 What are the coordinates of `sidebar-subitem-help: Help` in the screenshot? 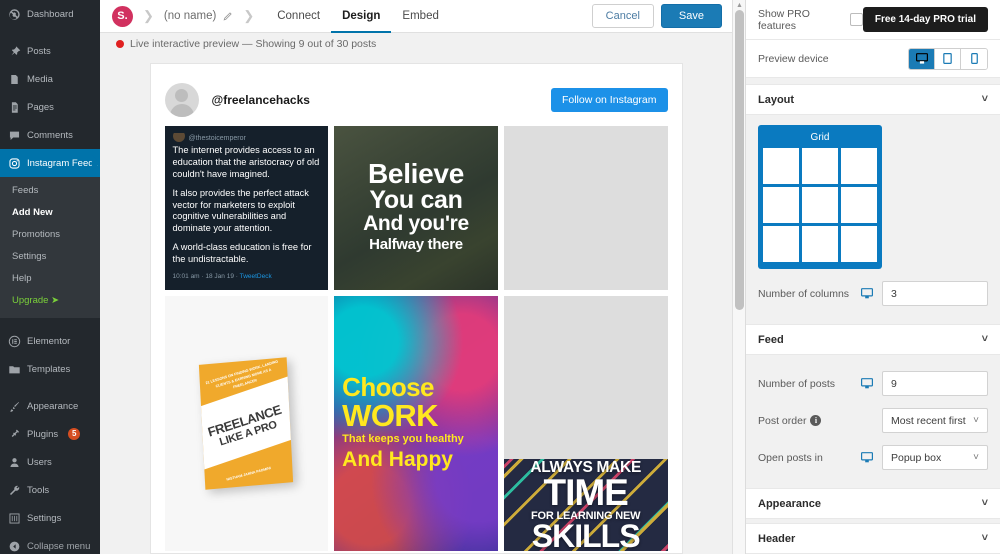 It's located at (50, 279).